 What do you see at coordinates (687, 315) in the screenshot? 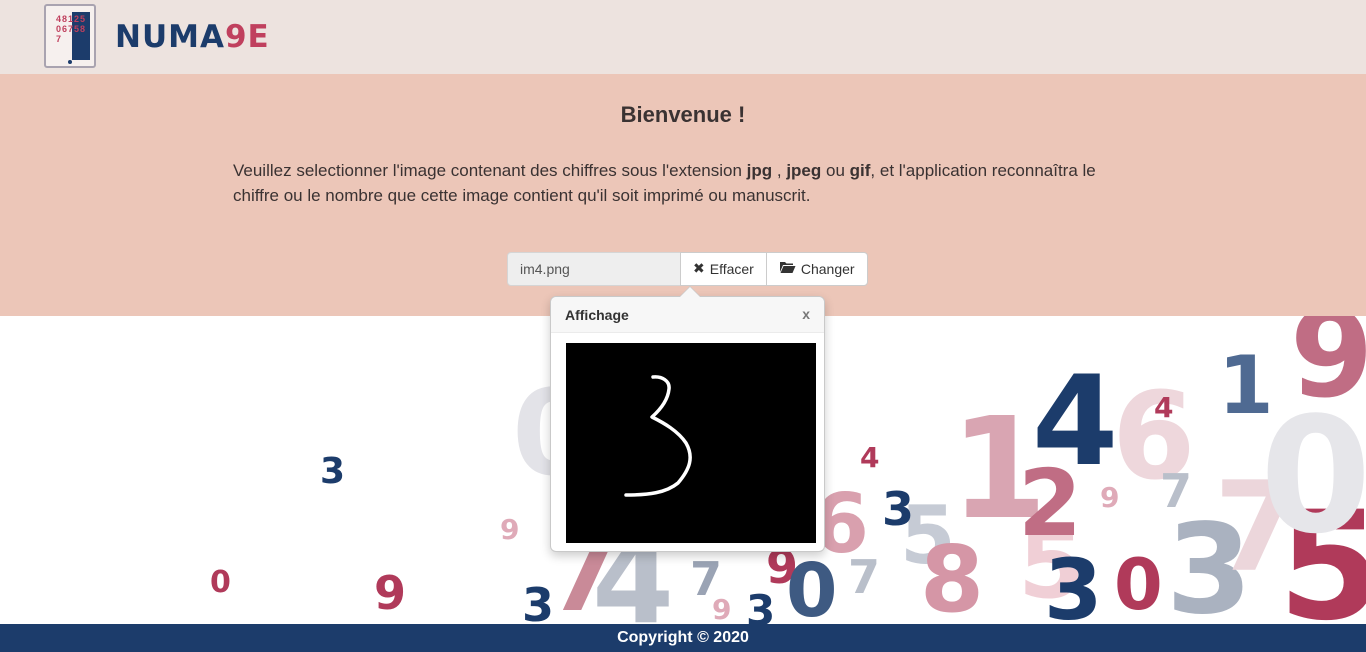
I see `popover-header: Affichage x` at bounding box center [687, 315].